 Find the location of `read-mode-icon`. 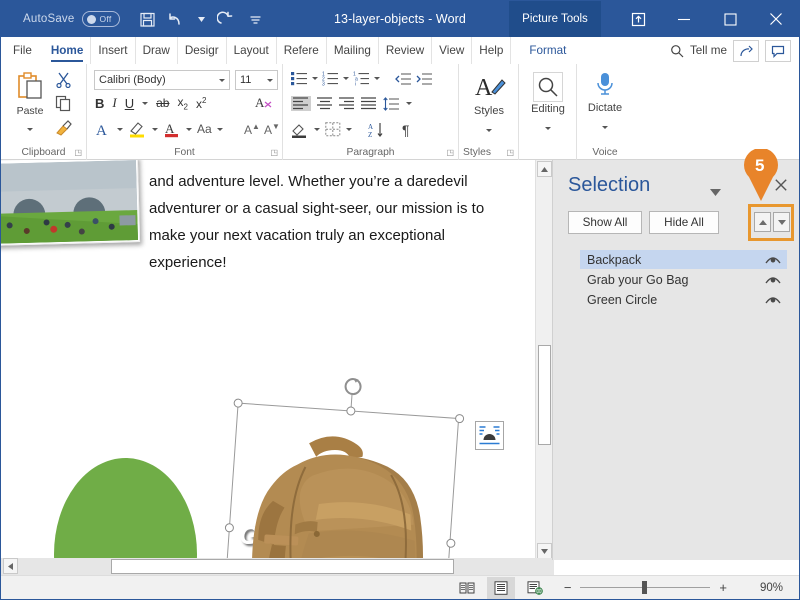

read-mode-icon is located at coordinates (467, 588).